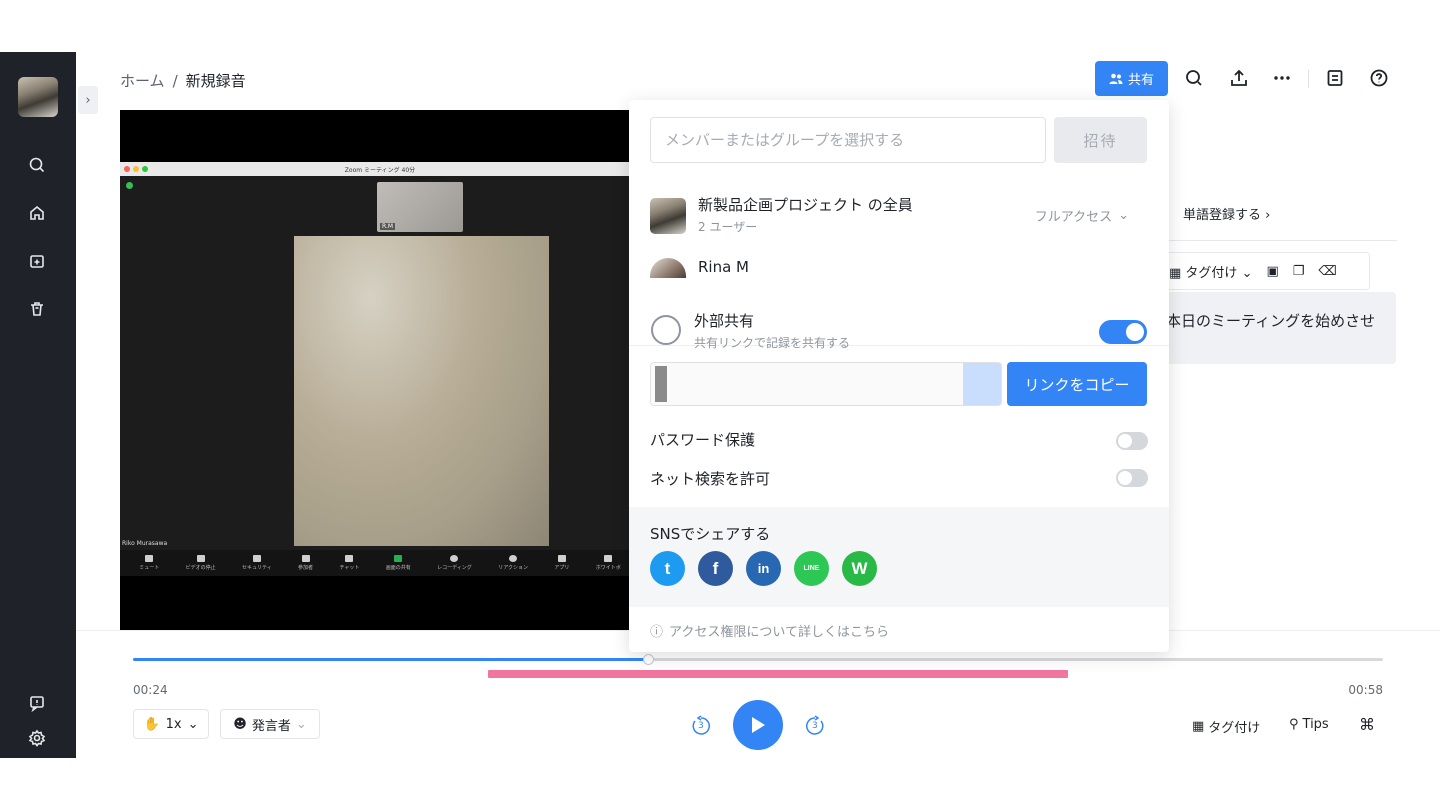  Describe the element at coordinates (758, 659) in the screenshot. I see `progress-track` at that location.